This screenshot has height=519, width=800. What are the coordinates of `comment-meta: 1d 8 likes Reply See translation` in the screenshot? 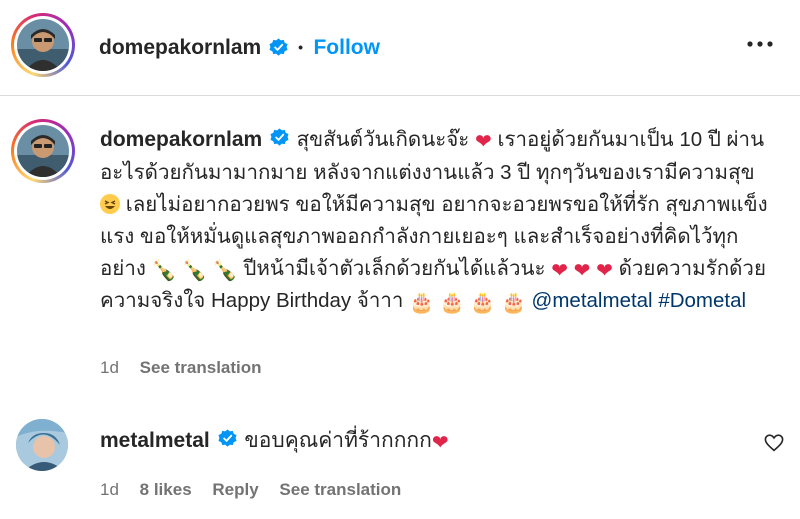 It's located at (250, 490).